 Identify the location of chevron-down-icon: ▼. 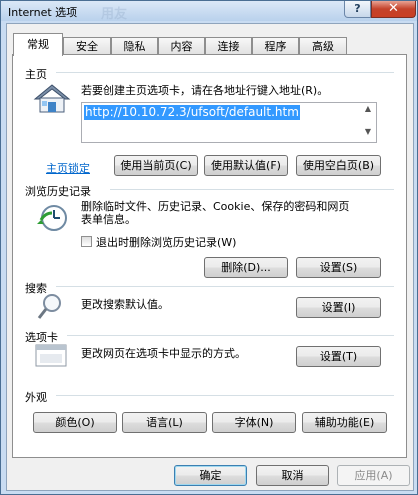
(368, 134).